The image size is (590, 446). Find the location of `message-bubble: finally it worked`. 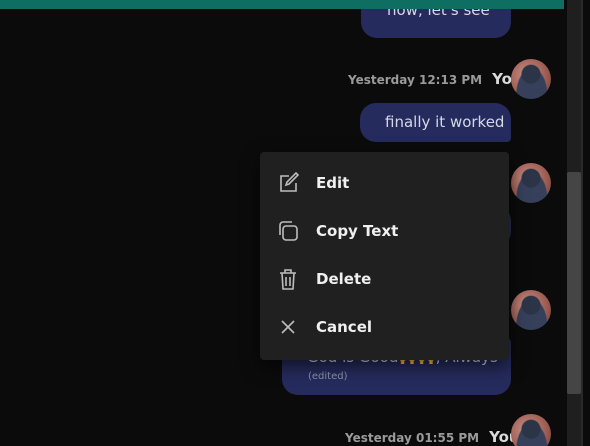

message-bubble: finally it worked is located at coordinates (435, 122).